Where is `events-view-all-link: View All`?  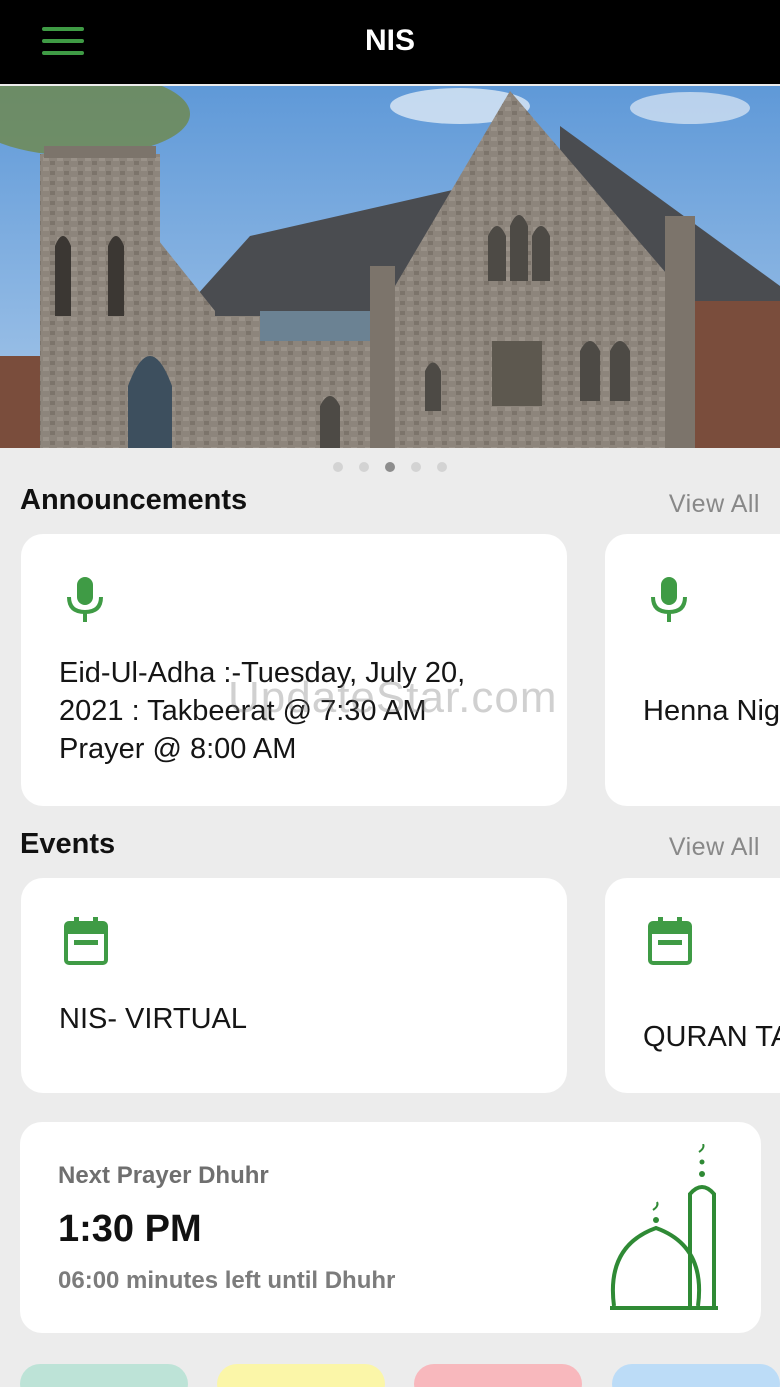
events-view-all-link: View All is located at coordinates (714, 847).